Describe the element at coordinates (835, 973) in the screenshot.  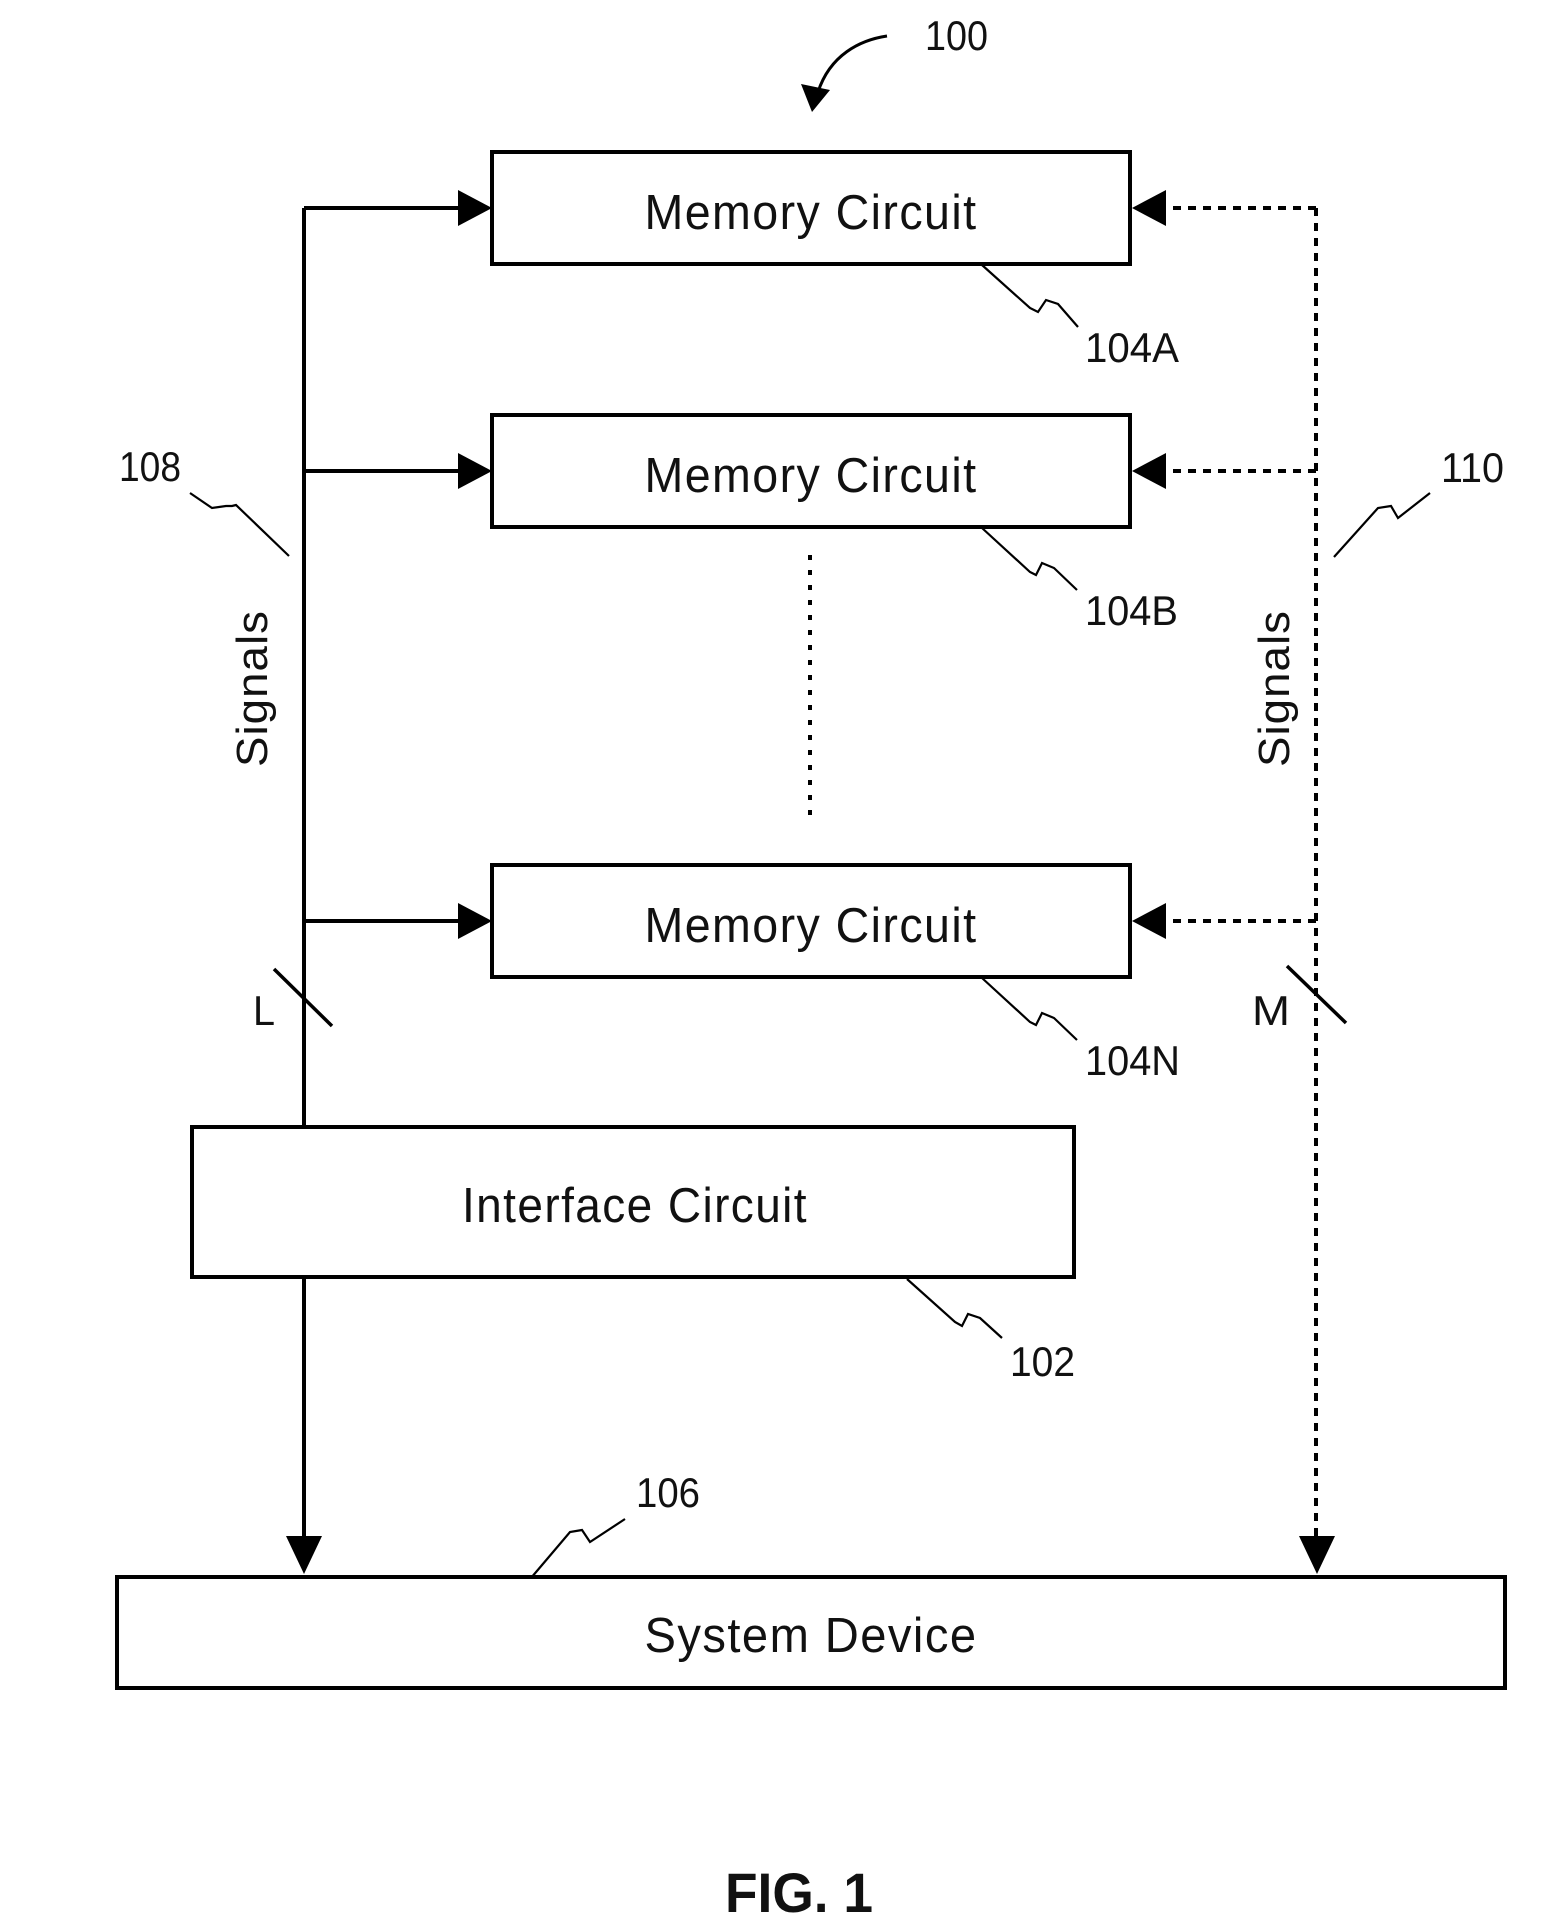
I see `memory-circuit-n: Memory Circuit 104N` at that location.